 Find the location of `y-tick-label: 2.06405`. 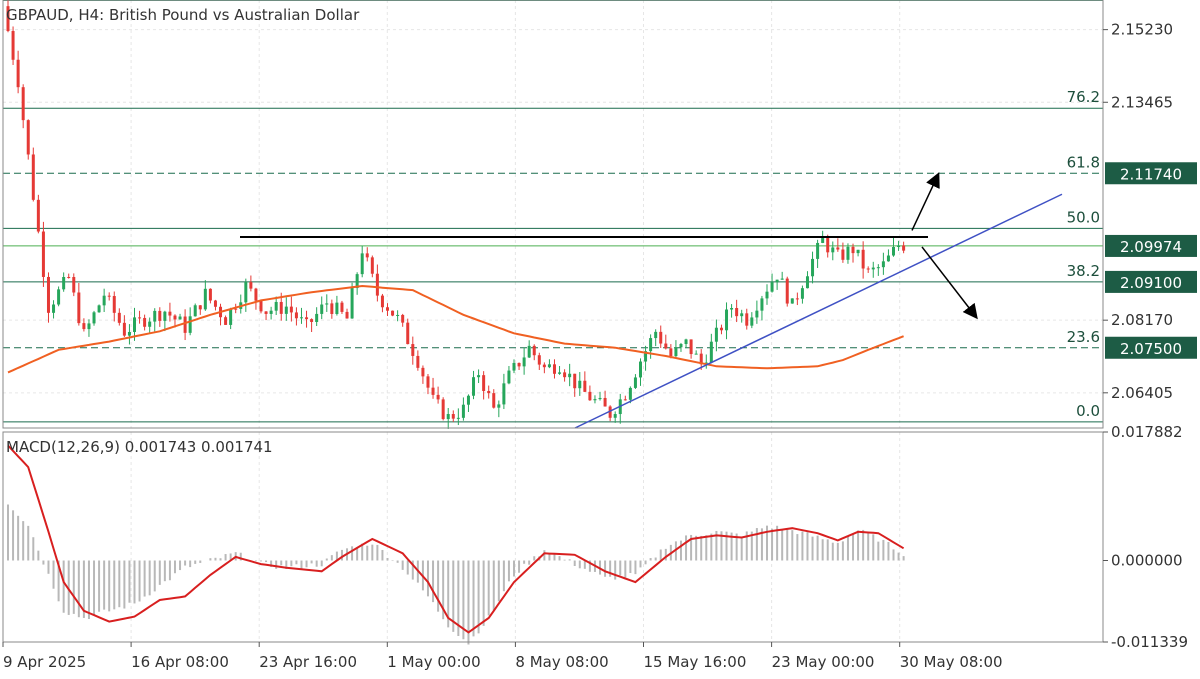

y-tick-label: 2.06405 is located at coordinates (1142, 393).